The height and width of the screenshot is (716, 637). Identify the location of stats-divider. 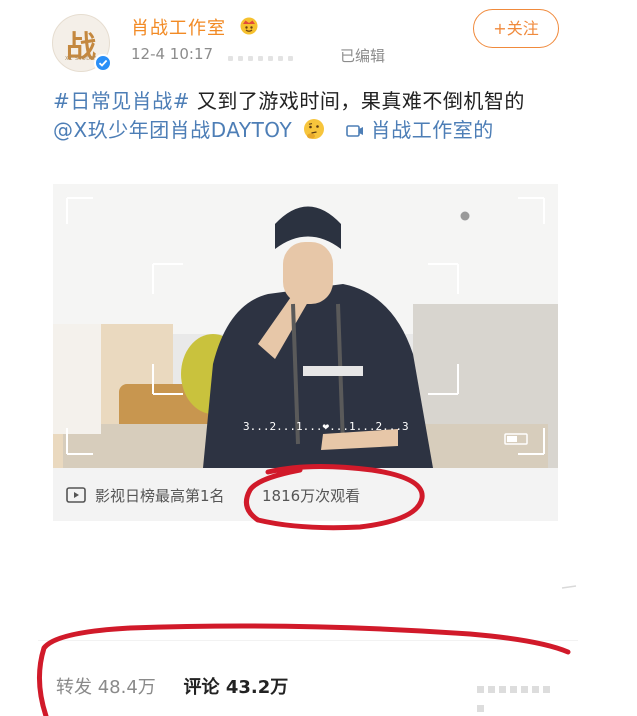
(308, 640).